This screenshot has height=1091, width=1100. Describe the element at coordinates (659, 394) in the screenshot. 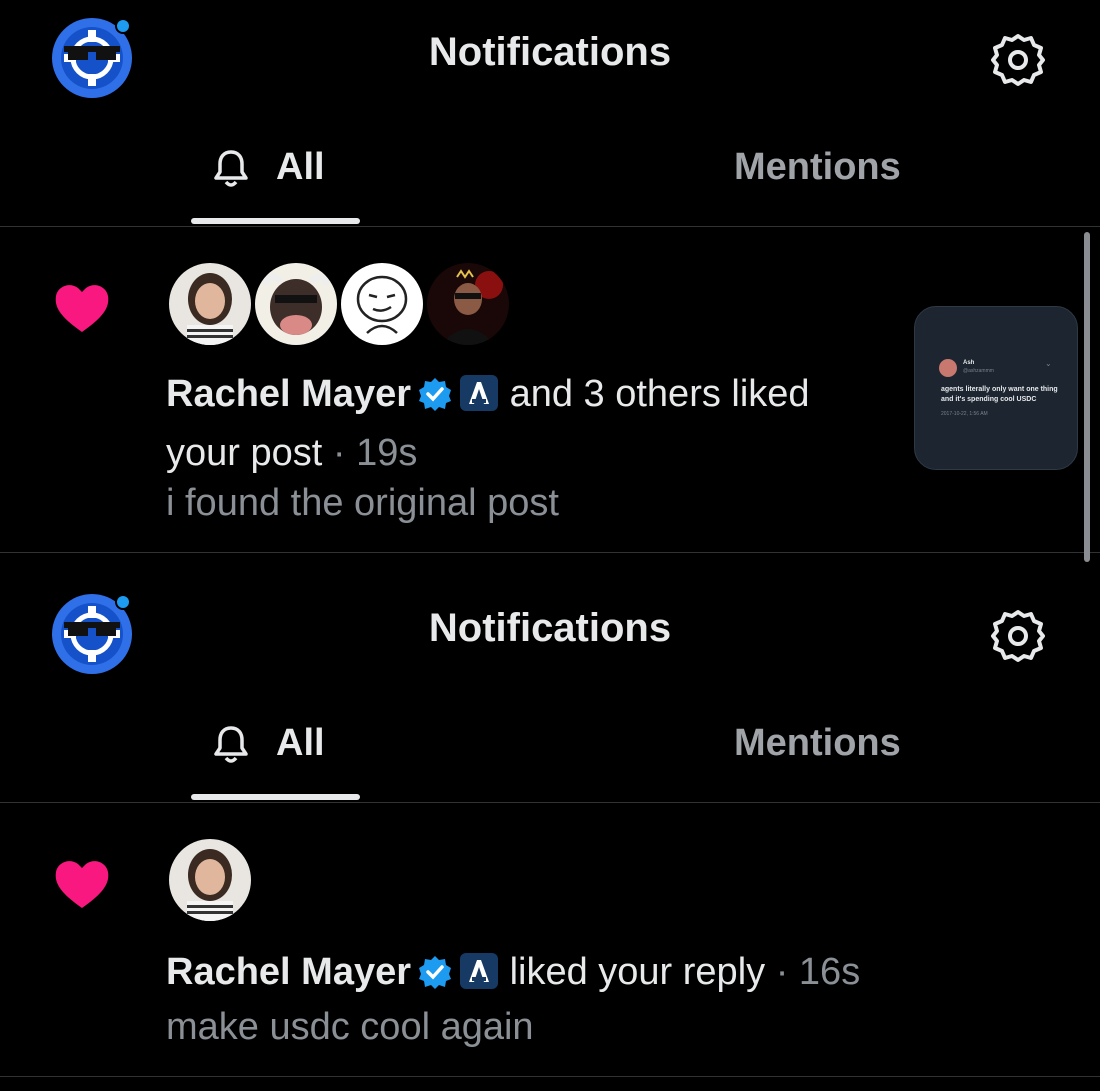

I see `action-text: and 3 others liked` at that location.